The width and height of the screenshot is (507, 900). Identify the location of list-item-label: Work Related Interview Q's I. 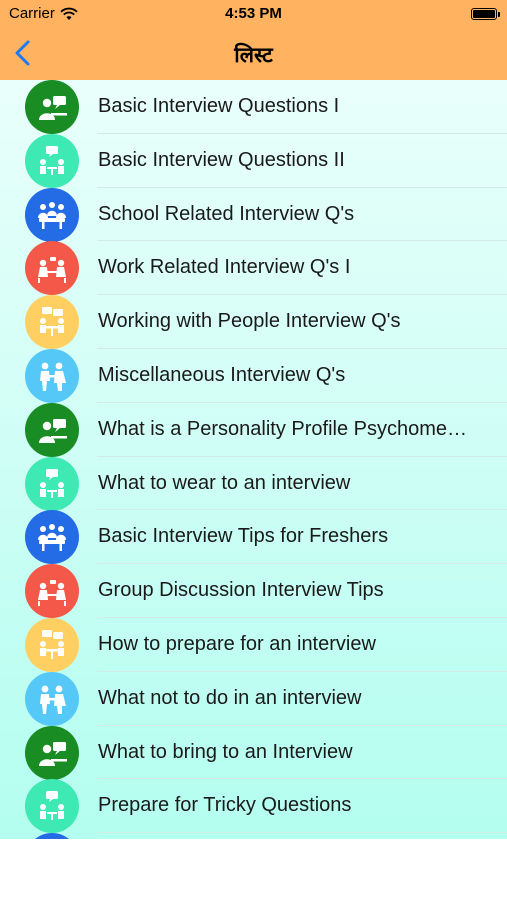
(224, 267).